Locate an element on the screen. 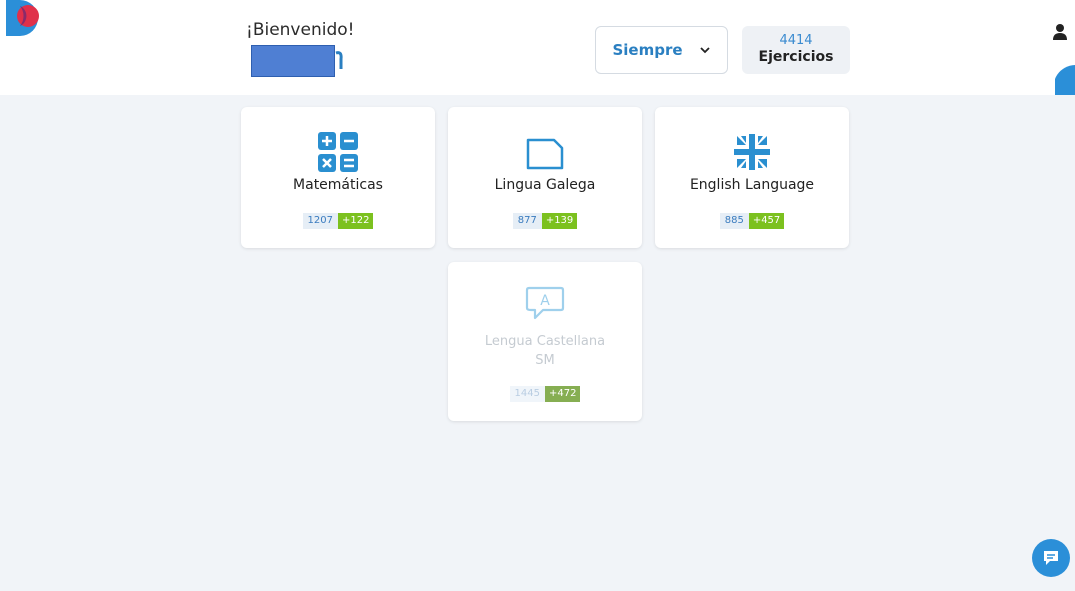 This screenshot has height=591, width=1075. subject-name: English Language is located at coordinates (752, 185).